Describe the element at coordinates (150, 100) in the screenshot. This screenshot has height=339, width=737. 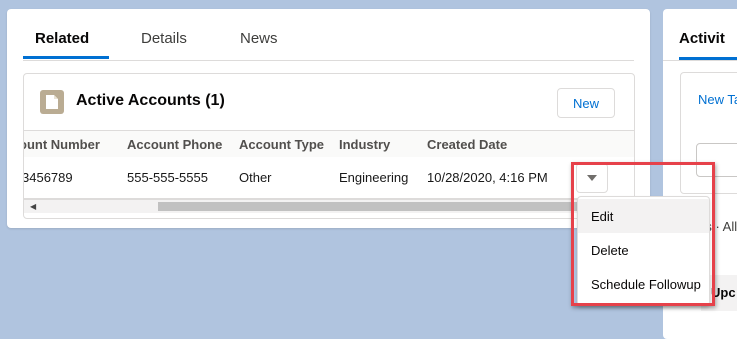
I see `related-list-title: Active Accounts (1)` at that location.